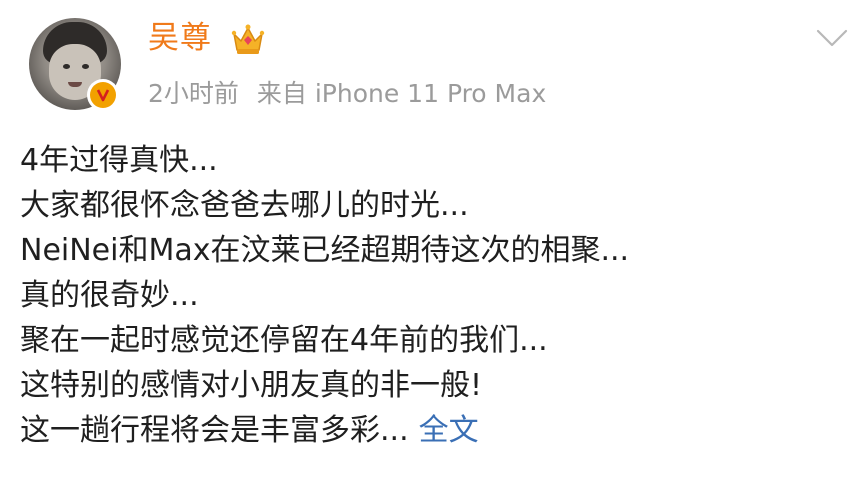 This screenshot has width=854, height=484. Describe the element at coordinates (401, 93) in the screenshot. I see `post-source: 来自 iPhone 11 Pro Max` at that location.